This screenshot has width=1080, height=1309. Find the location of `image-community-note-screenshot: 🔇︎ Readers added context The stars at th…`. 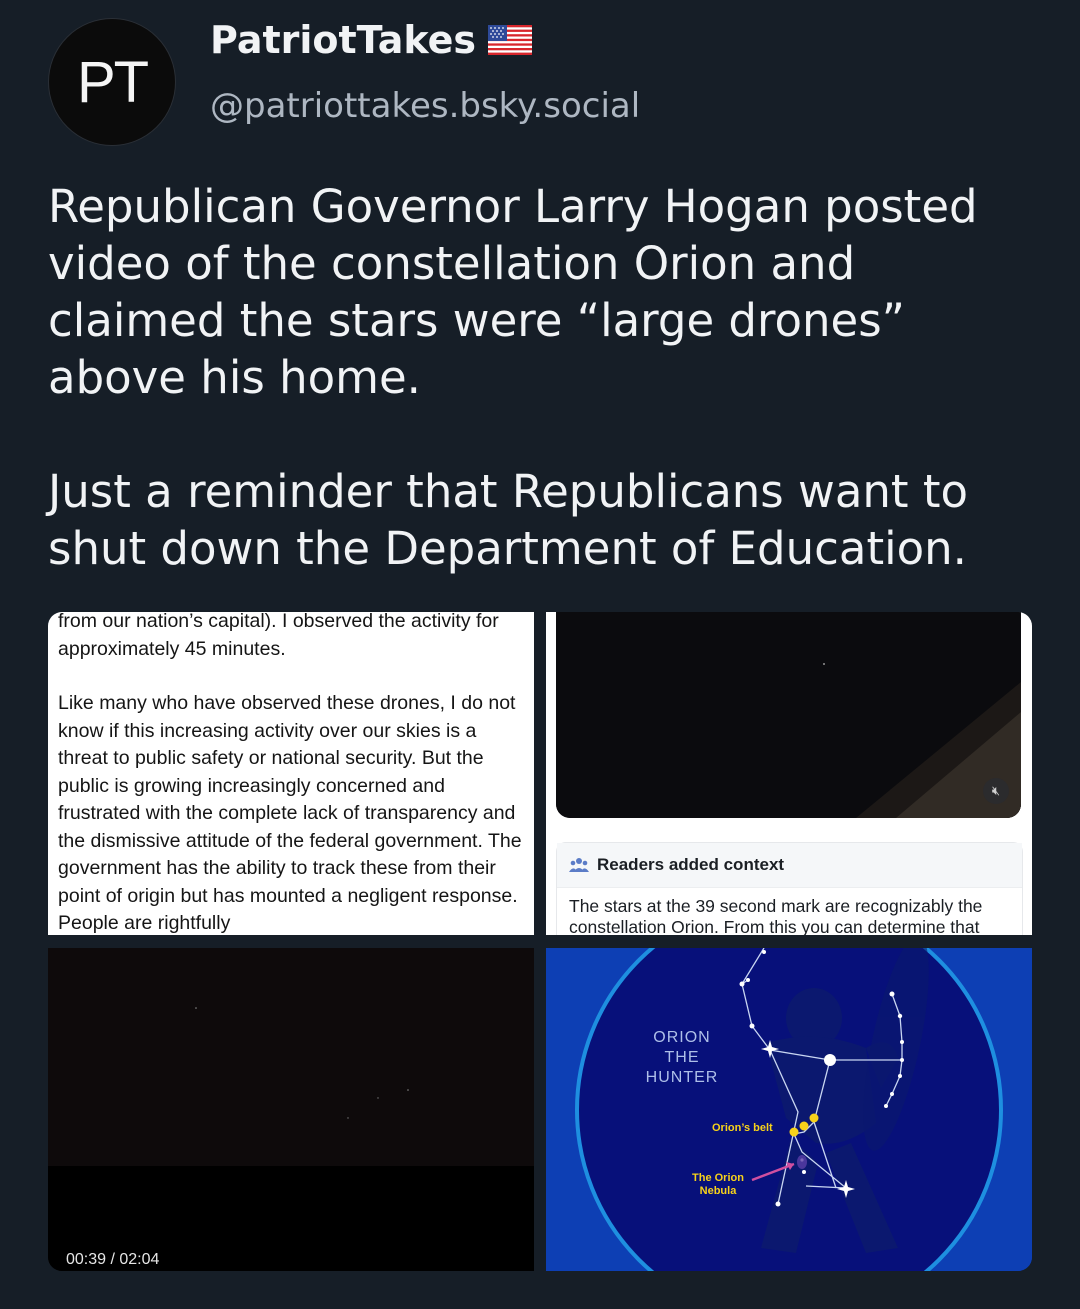

image-community-note-screenshot: 🔇︎ Readers added context The stars at th… is located at coordinates (789, 773).